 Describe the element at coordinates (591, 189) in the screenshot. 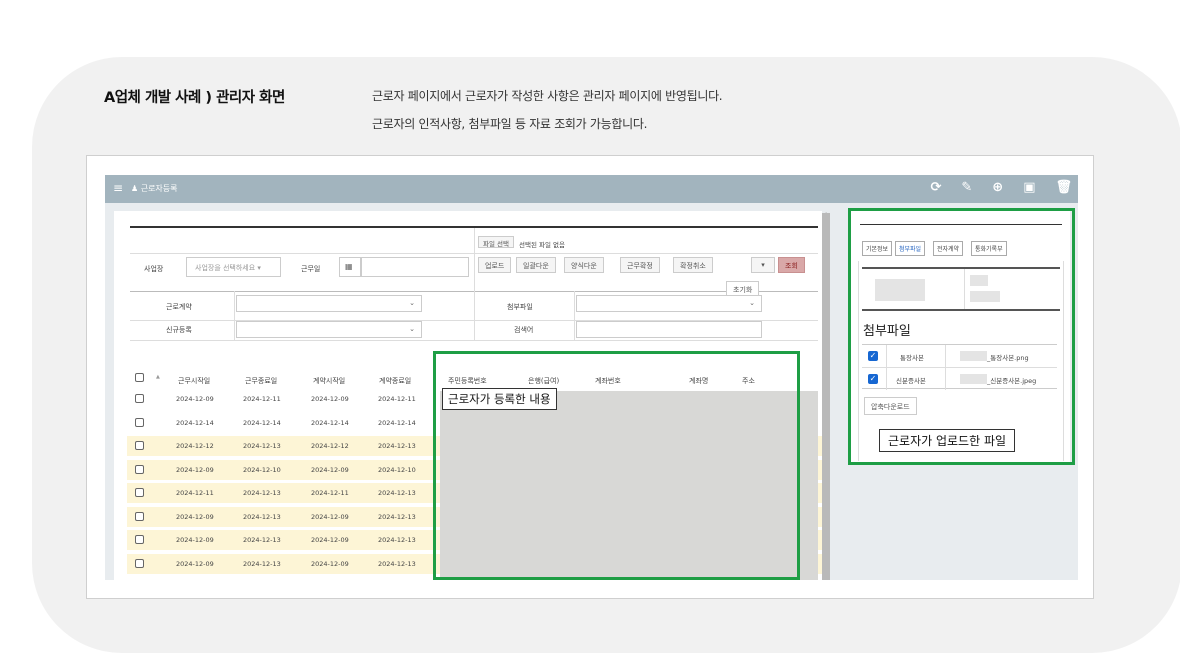

I see `app-topbar: ≡ ♟ 근로자등록 ⟳ ✎ ⊕ ▣ 🗑` at that location.